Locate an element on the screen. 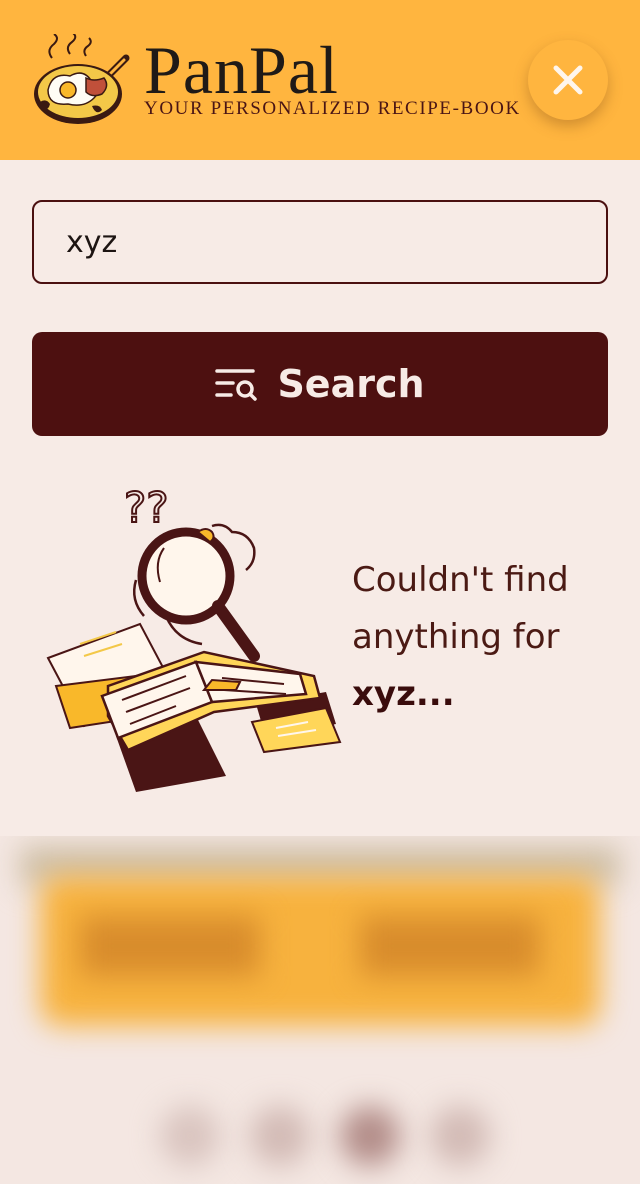  no-results-text: Couldn't find anything for is located at coordinates (460, 608).